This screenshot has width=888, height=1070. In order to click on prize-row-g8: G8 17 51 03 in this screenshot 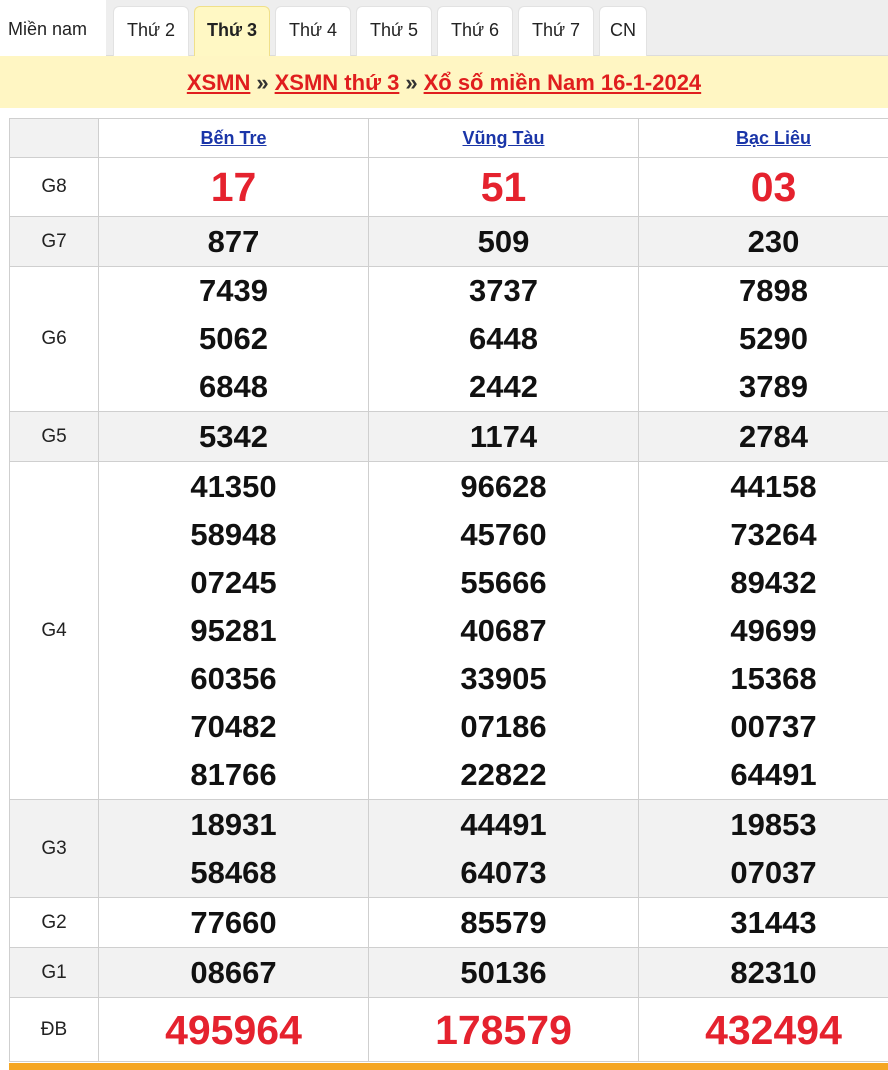, I will do `click(448, 187)`.